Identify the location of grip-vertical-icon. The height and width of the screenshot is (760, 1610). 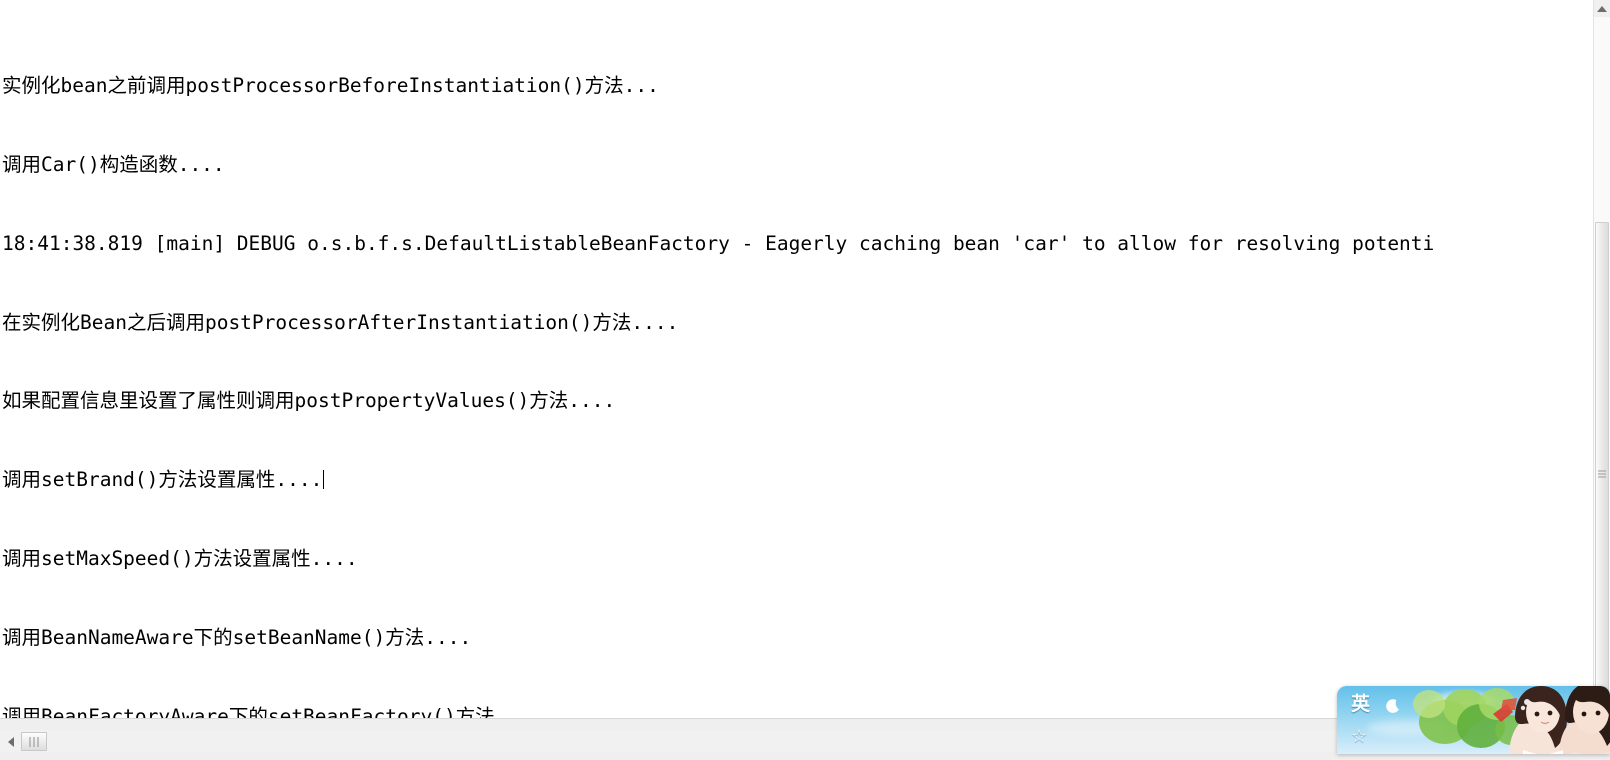
(34, 741).